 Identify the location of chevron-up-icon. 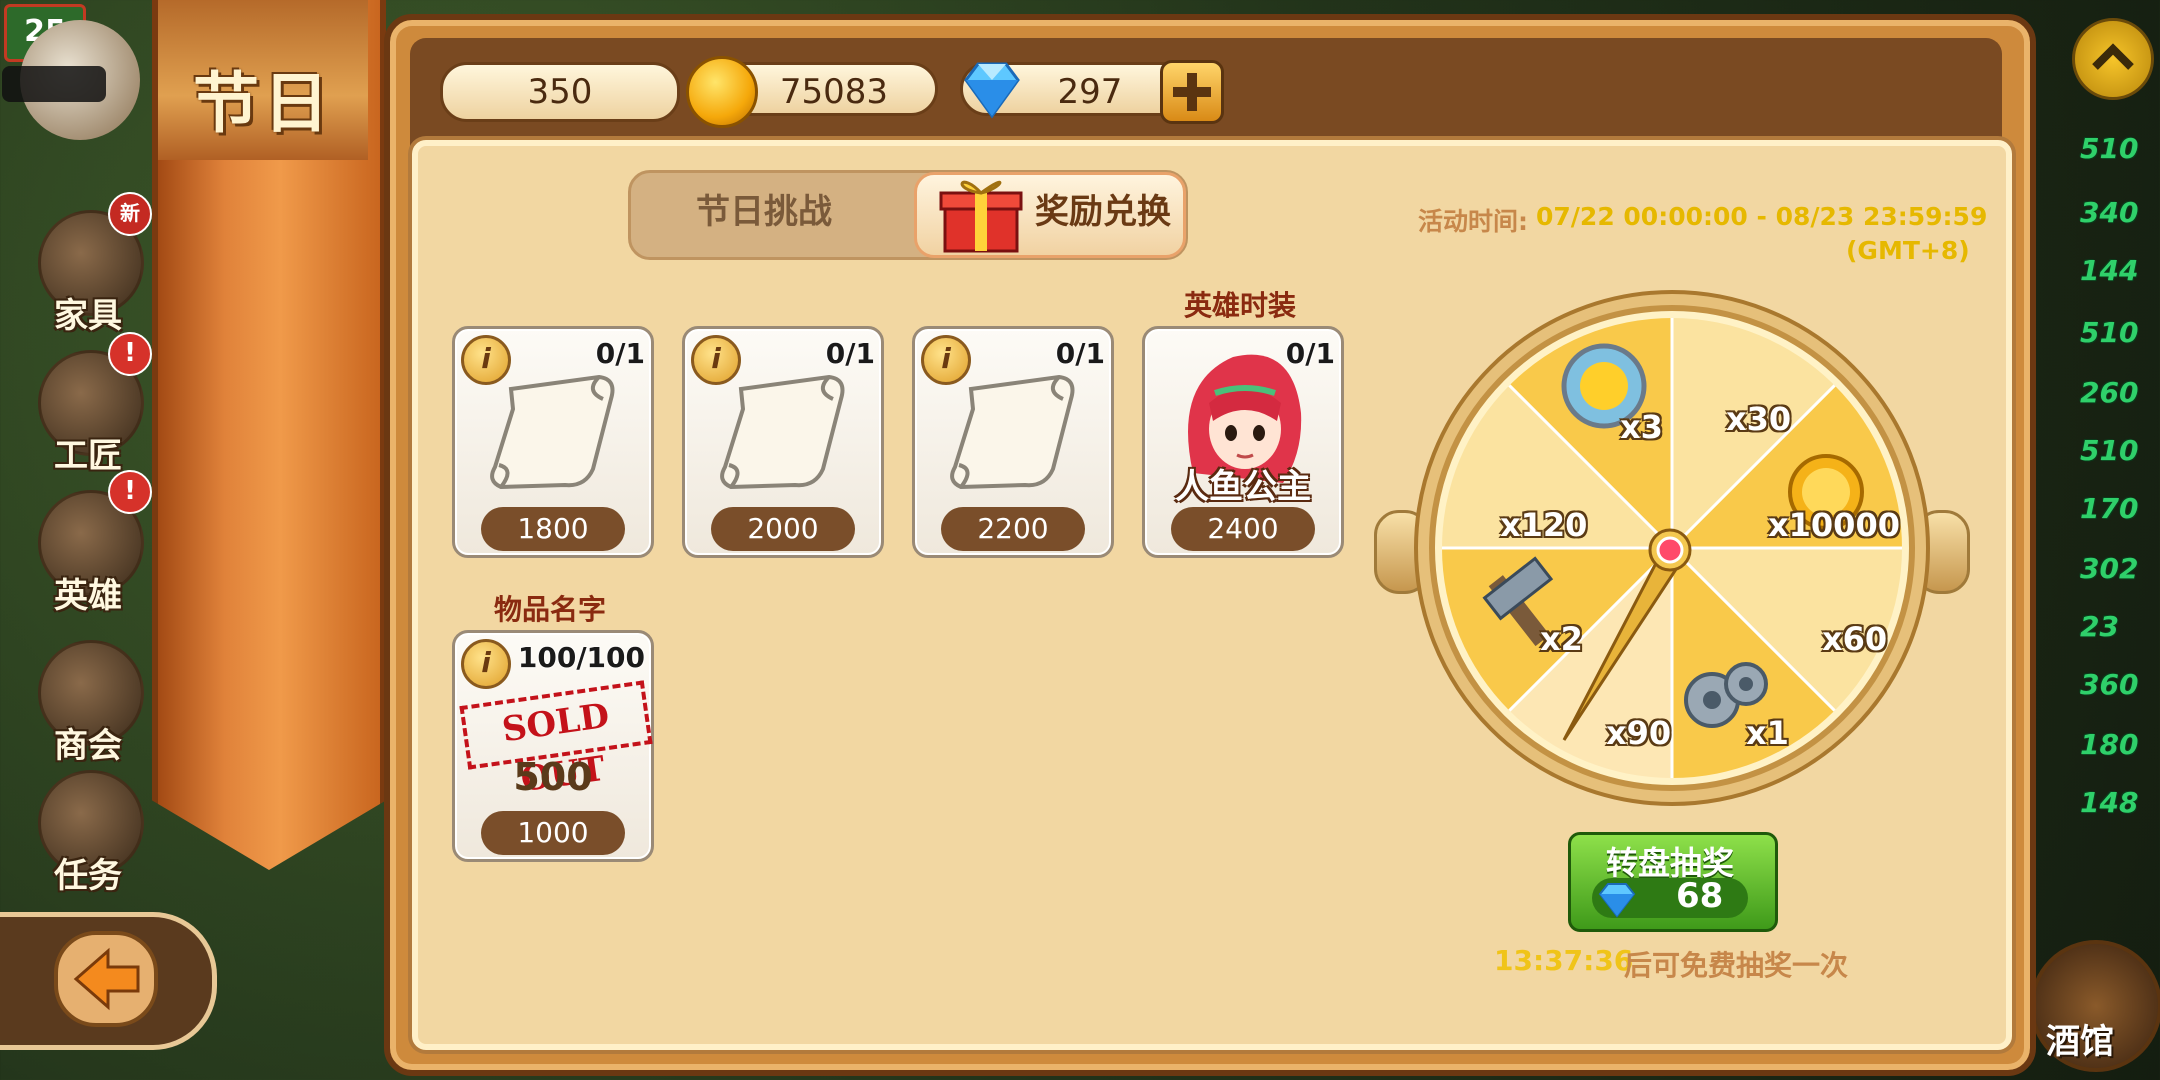
(2113, 56).